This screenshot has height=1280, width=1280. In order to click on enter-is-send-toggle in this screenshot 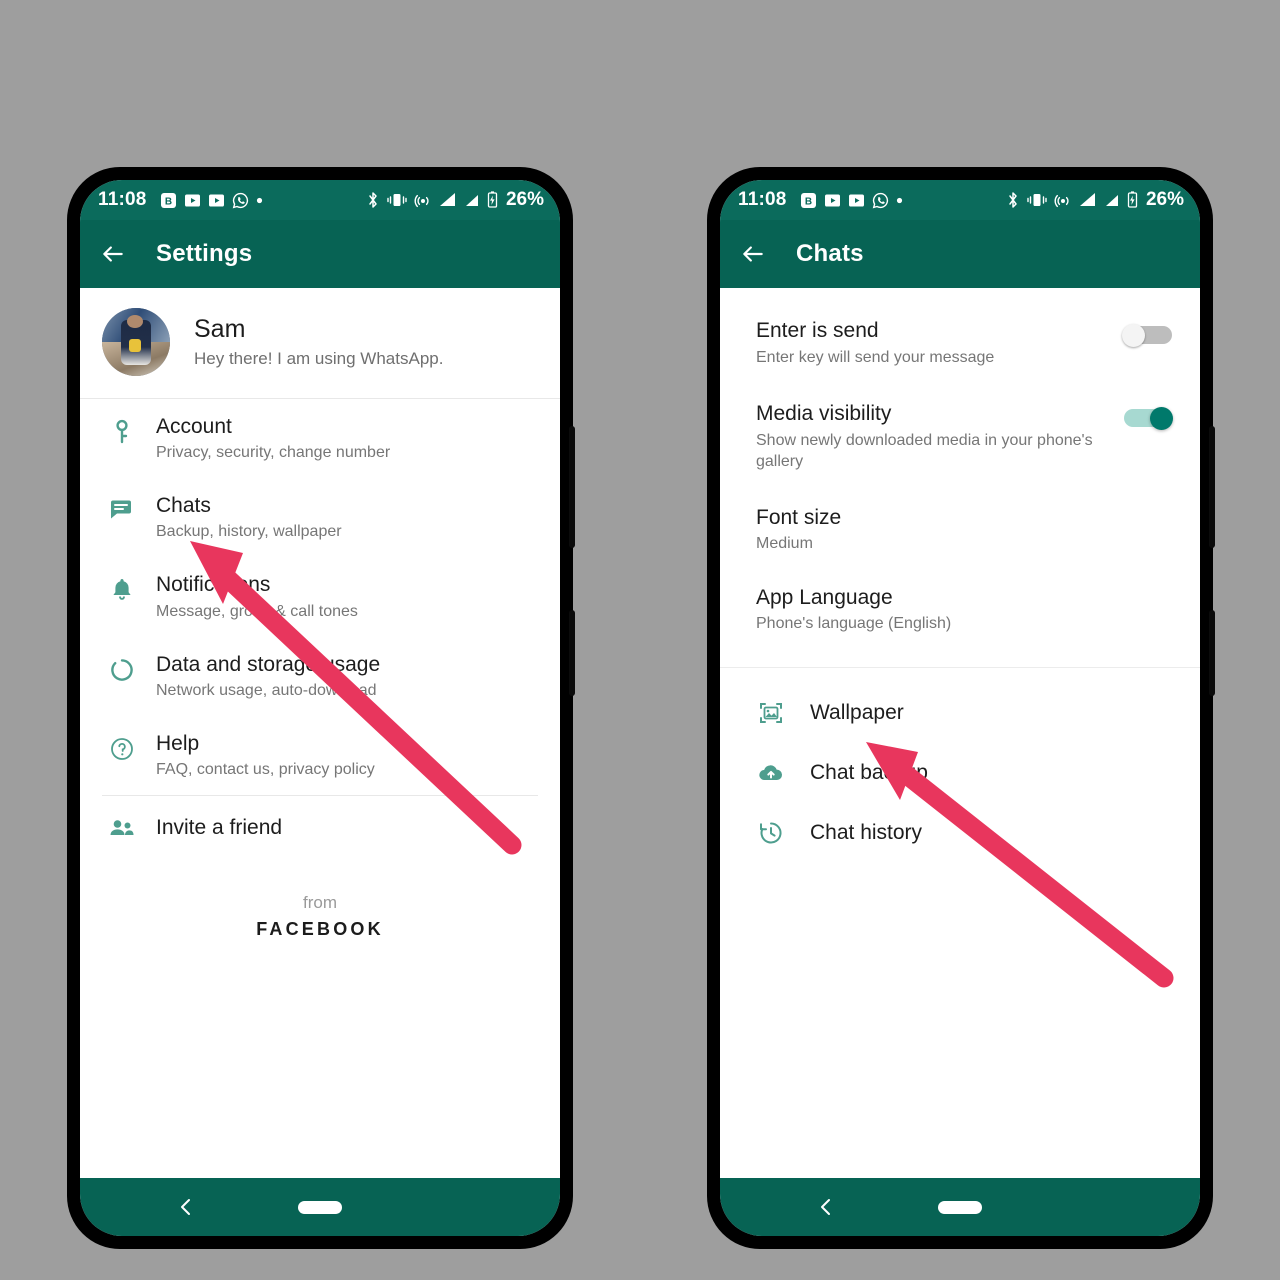, I will do `click(1148, 335)`.